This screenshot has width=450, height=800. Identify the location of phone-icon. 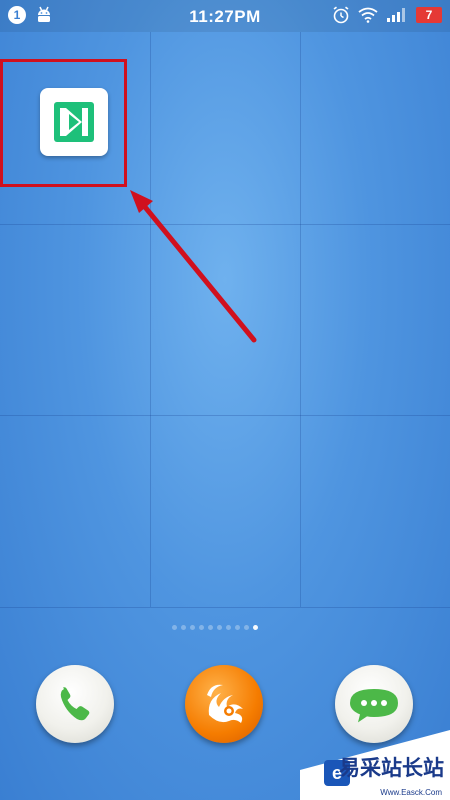
(75, 704).